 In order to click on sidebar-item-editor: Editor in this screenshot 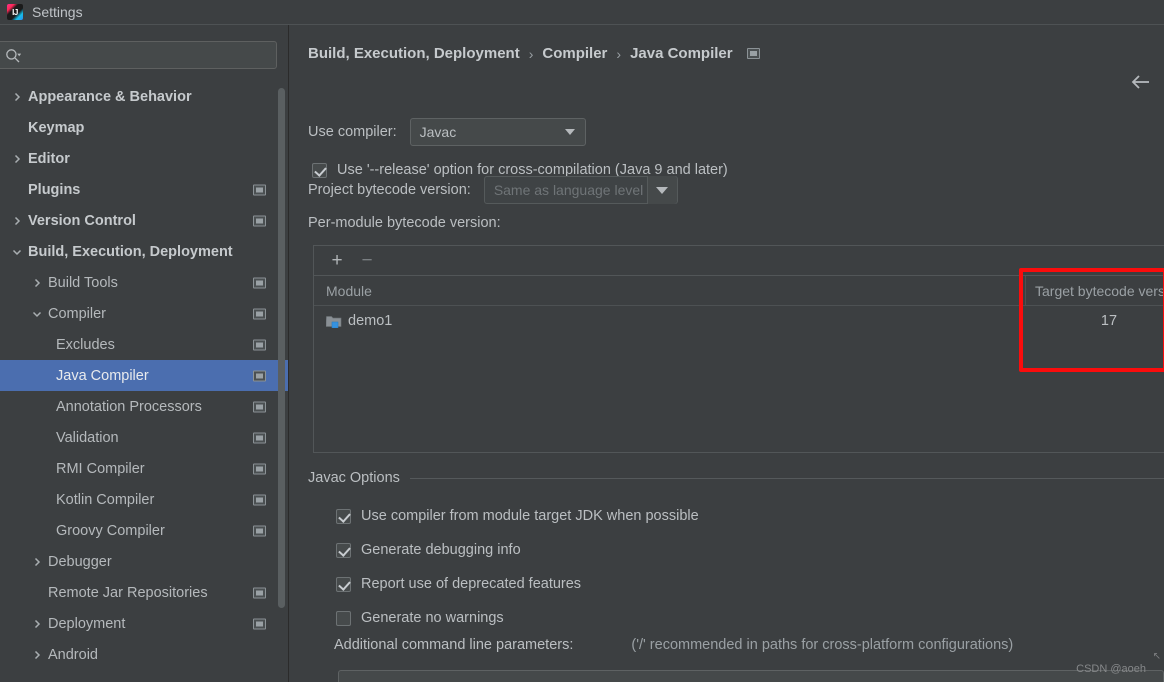, I will do `click(144, 158)`.